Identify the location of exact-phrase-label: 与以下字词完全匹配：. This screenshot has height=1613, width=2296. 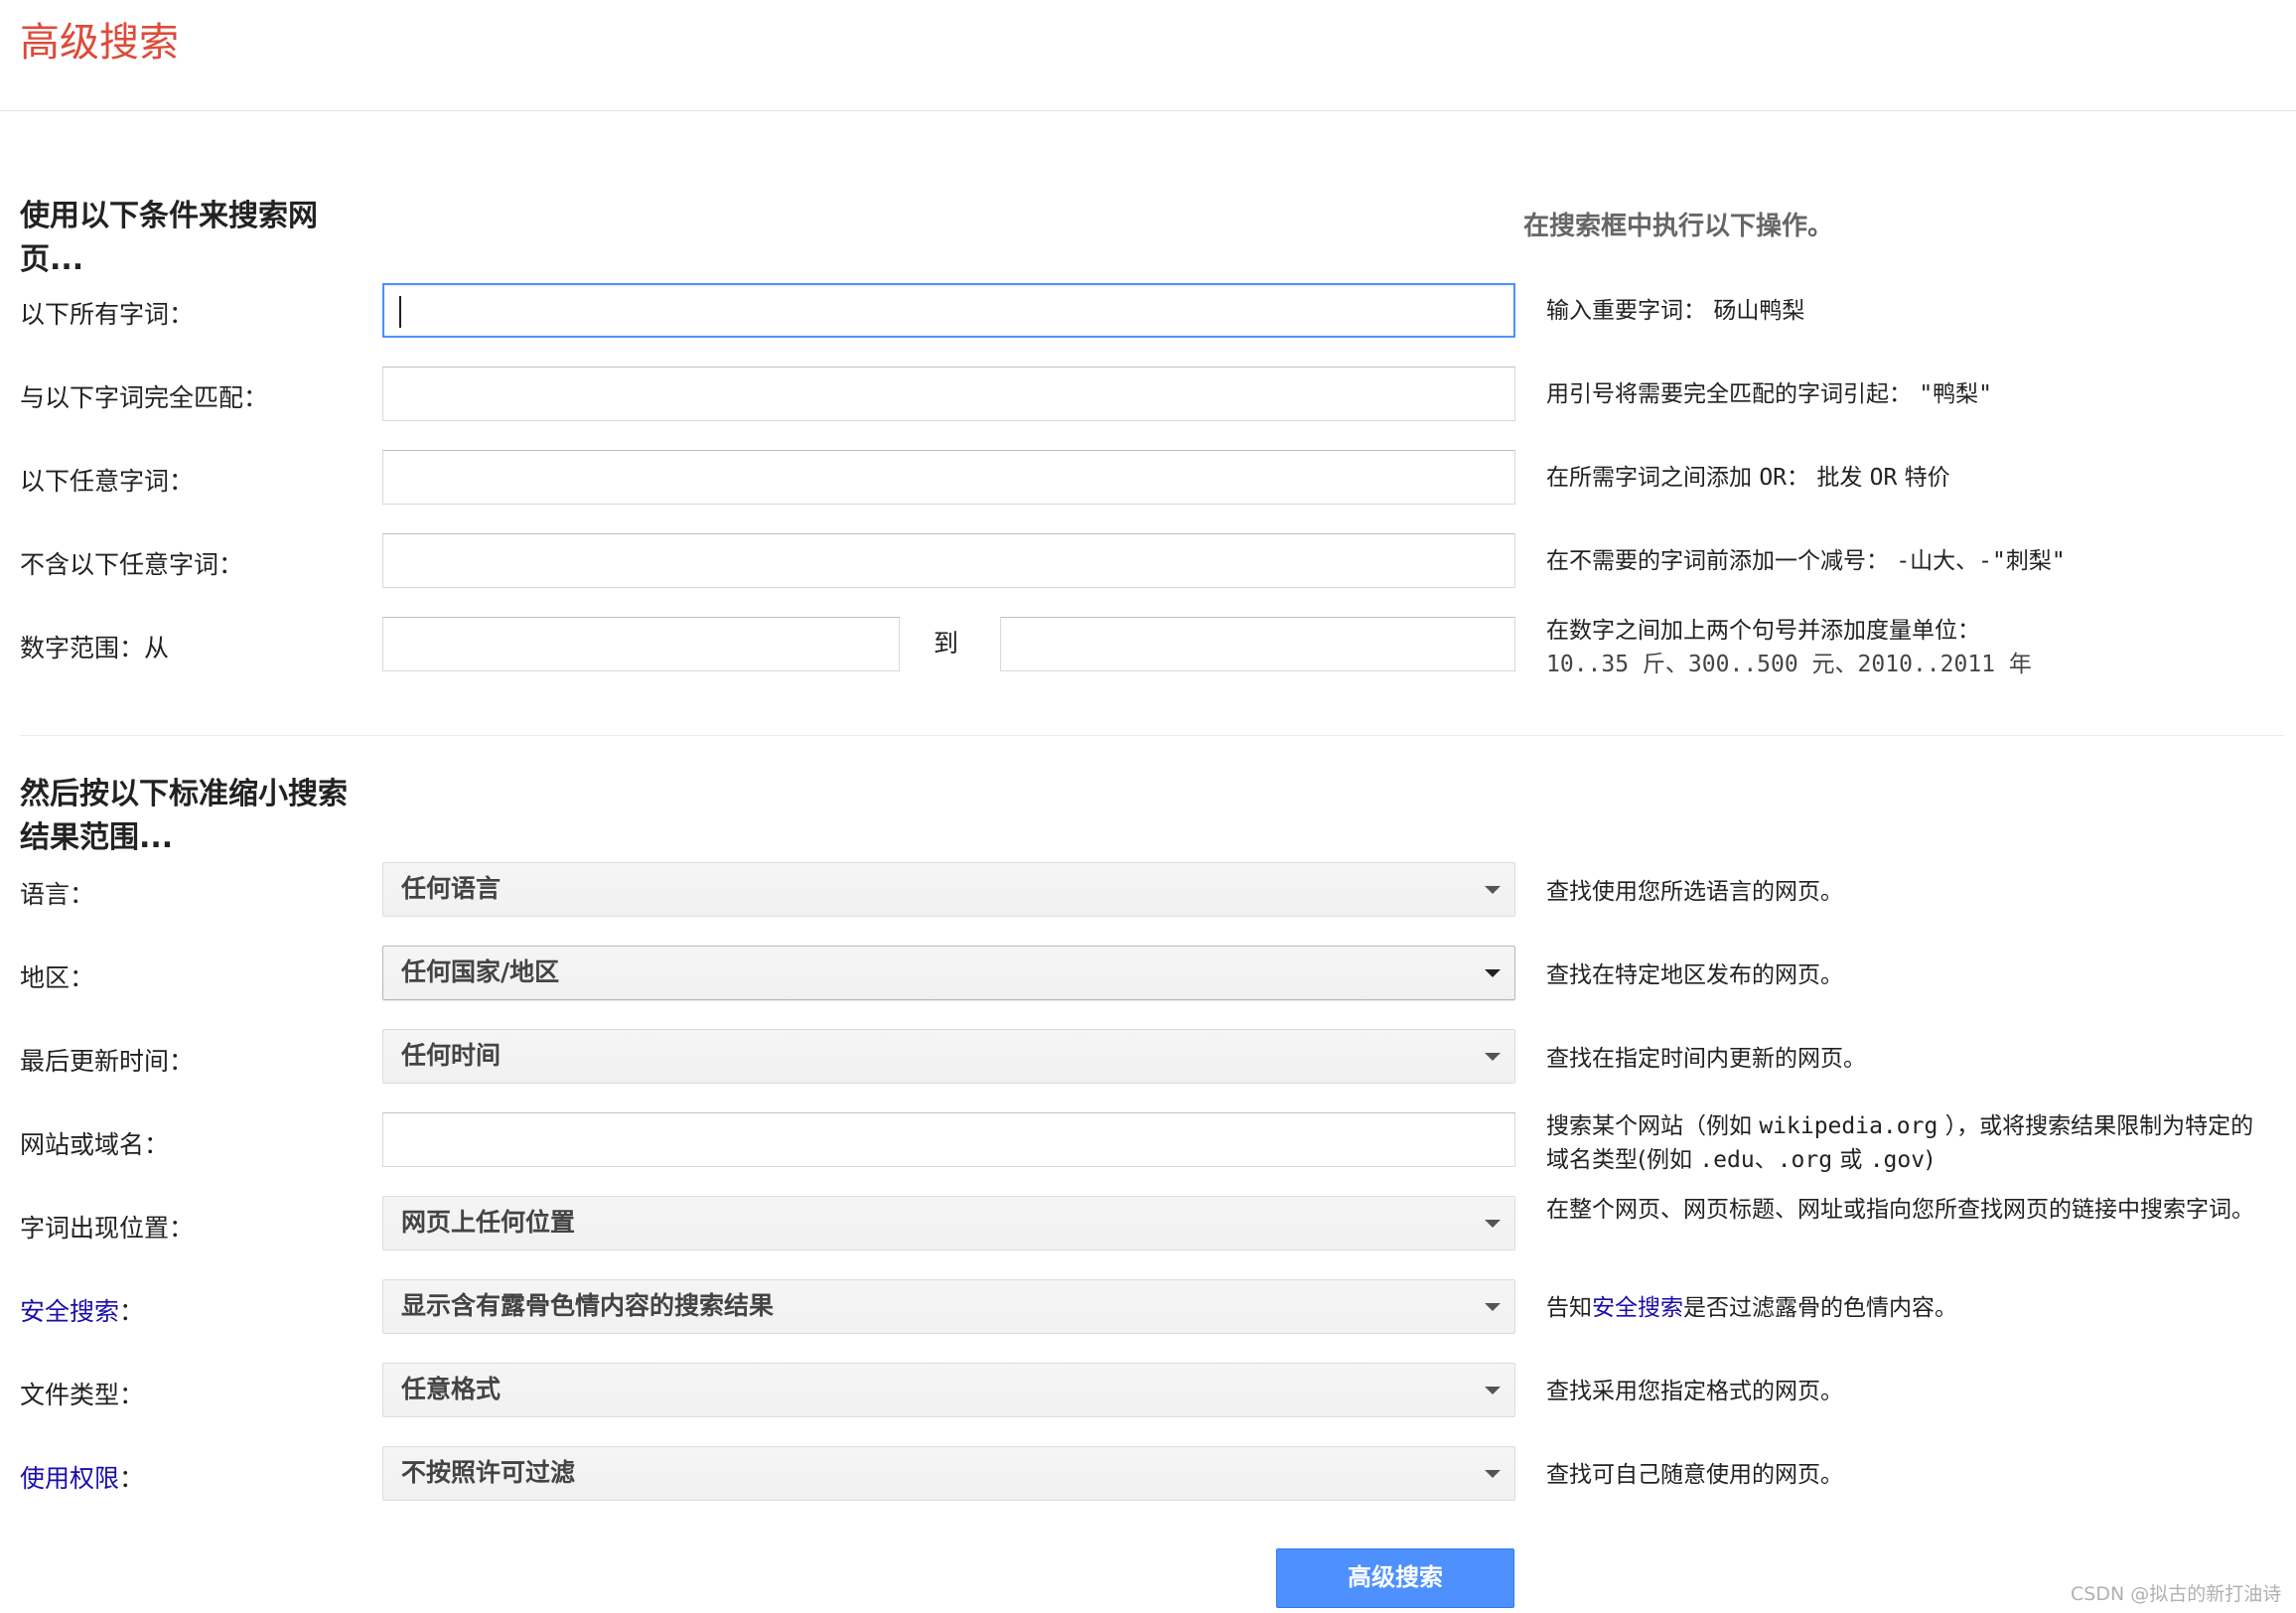
(144, 397).